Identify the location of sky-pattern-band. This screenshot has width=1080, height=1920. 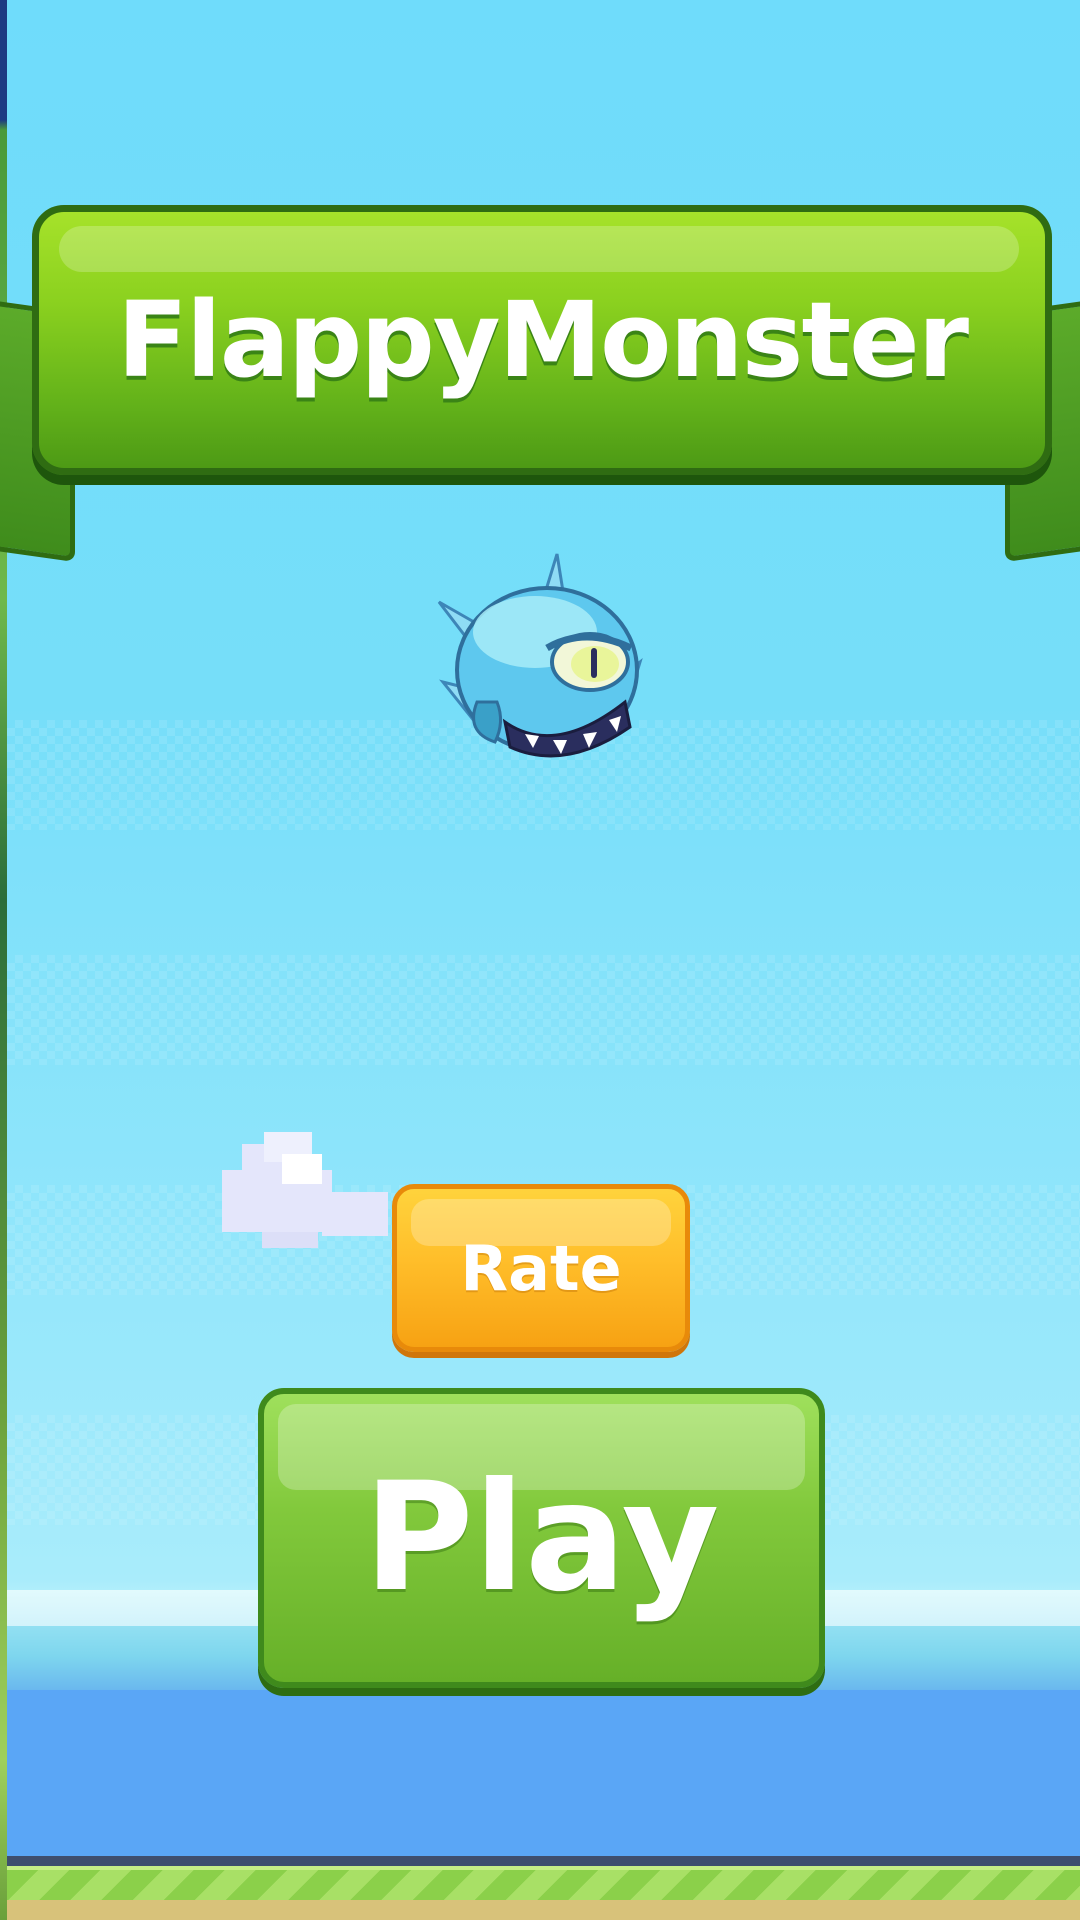
(543, 1010).